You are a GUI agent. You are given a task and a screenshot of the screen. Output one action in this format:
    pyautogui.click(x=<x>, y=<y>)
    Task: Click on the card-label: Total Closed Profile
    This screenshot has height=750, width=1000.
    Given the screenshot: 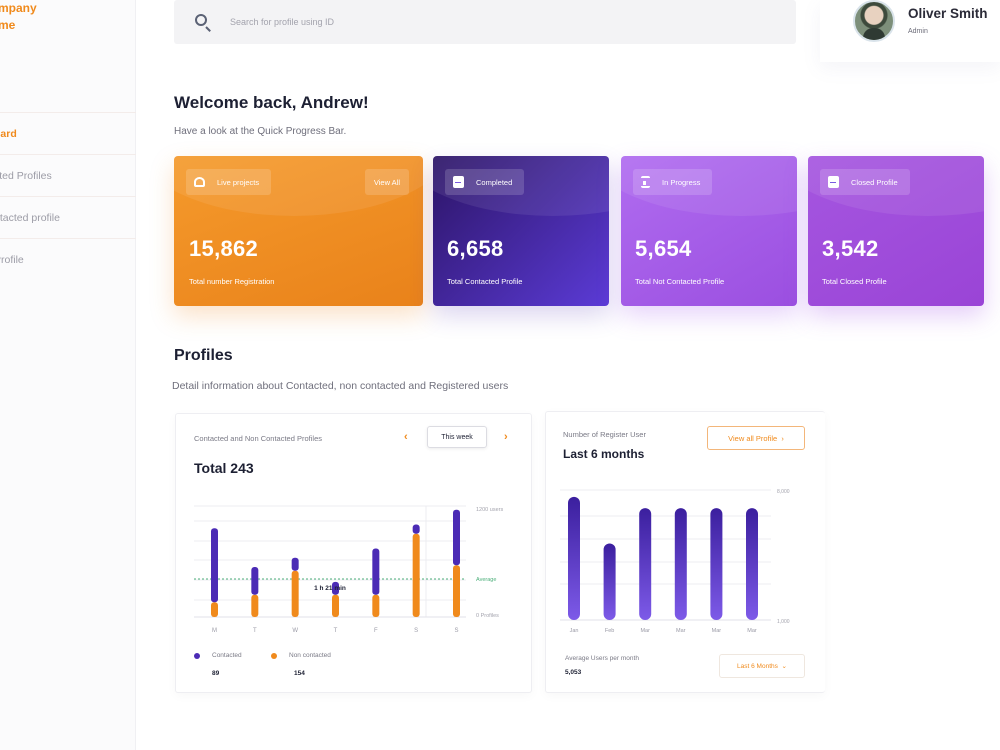 What is the action you would take?
    pyautogui.click(x=854, y=281)
    